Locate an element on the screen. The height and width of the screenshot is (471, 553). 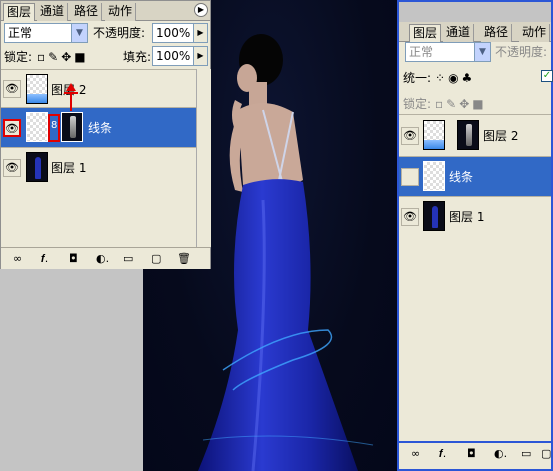
layer-row-lines: 👁 8 线条 is located at coordinates (105, 127).